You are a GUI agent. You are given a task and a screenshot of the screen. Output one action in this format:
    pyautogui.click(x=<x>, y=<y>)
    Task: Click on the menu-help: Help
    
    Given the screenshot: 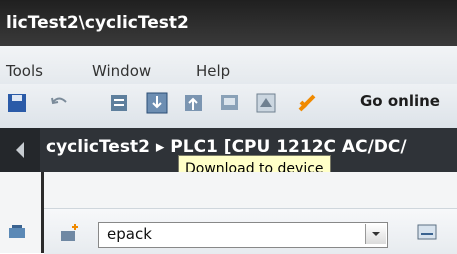 What is the action you would take?
    pyautogui.click(x=213, y=71)
    